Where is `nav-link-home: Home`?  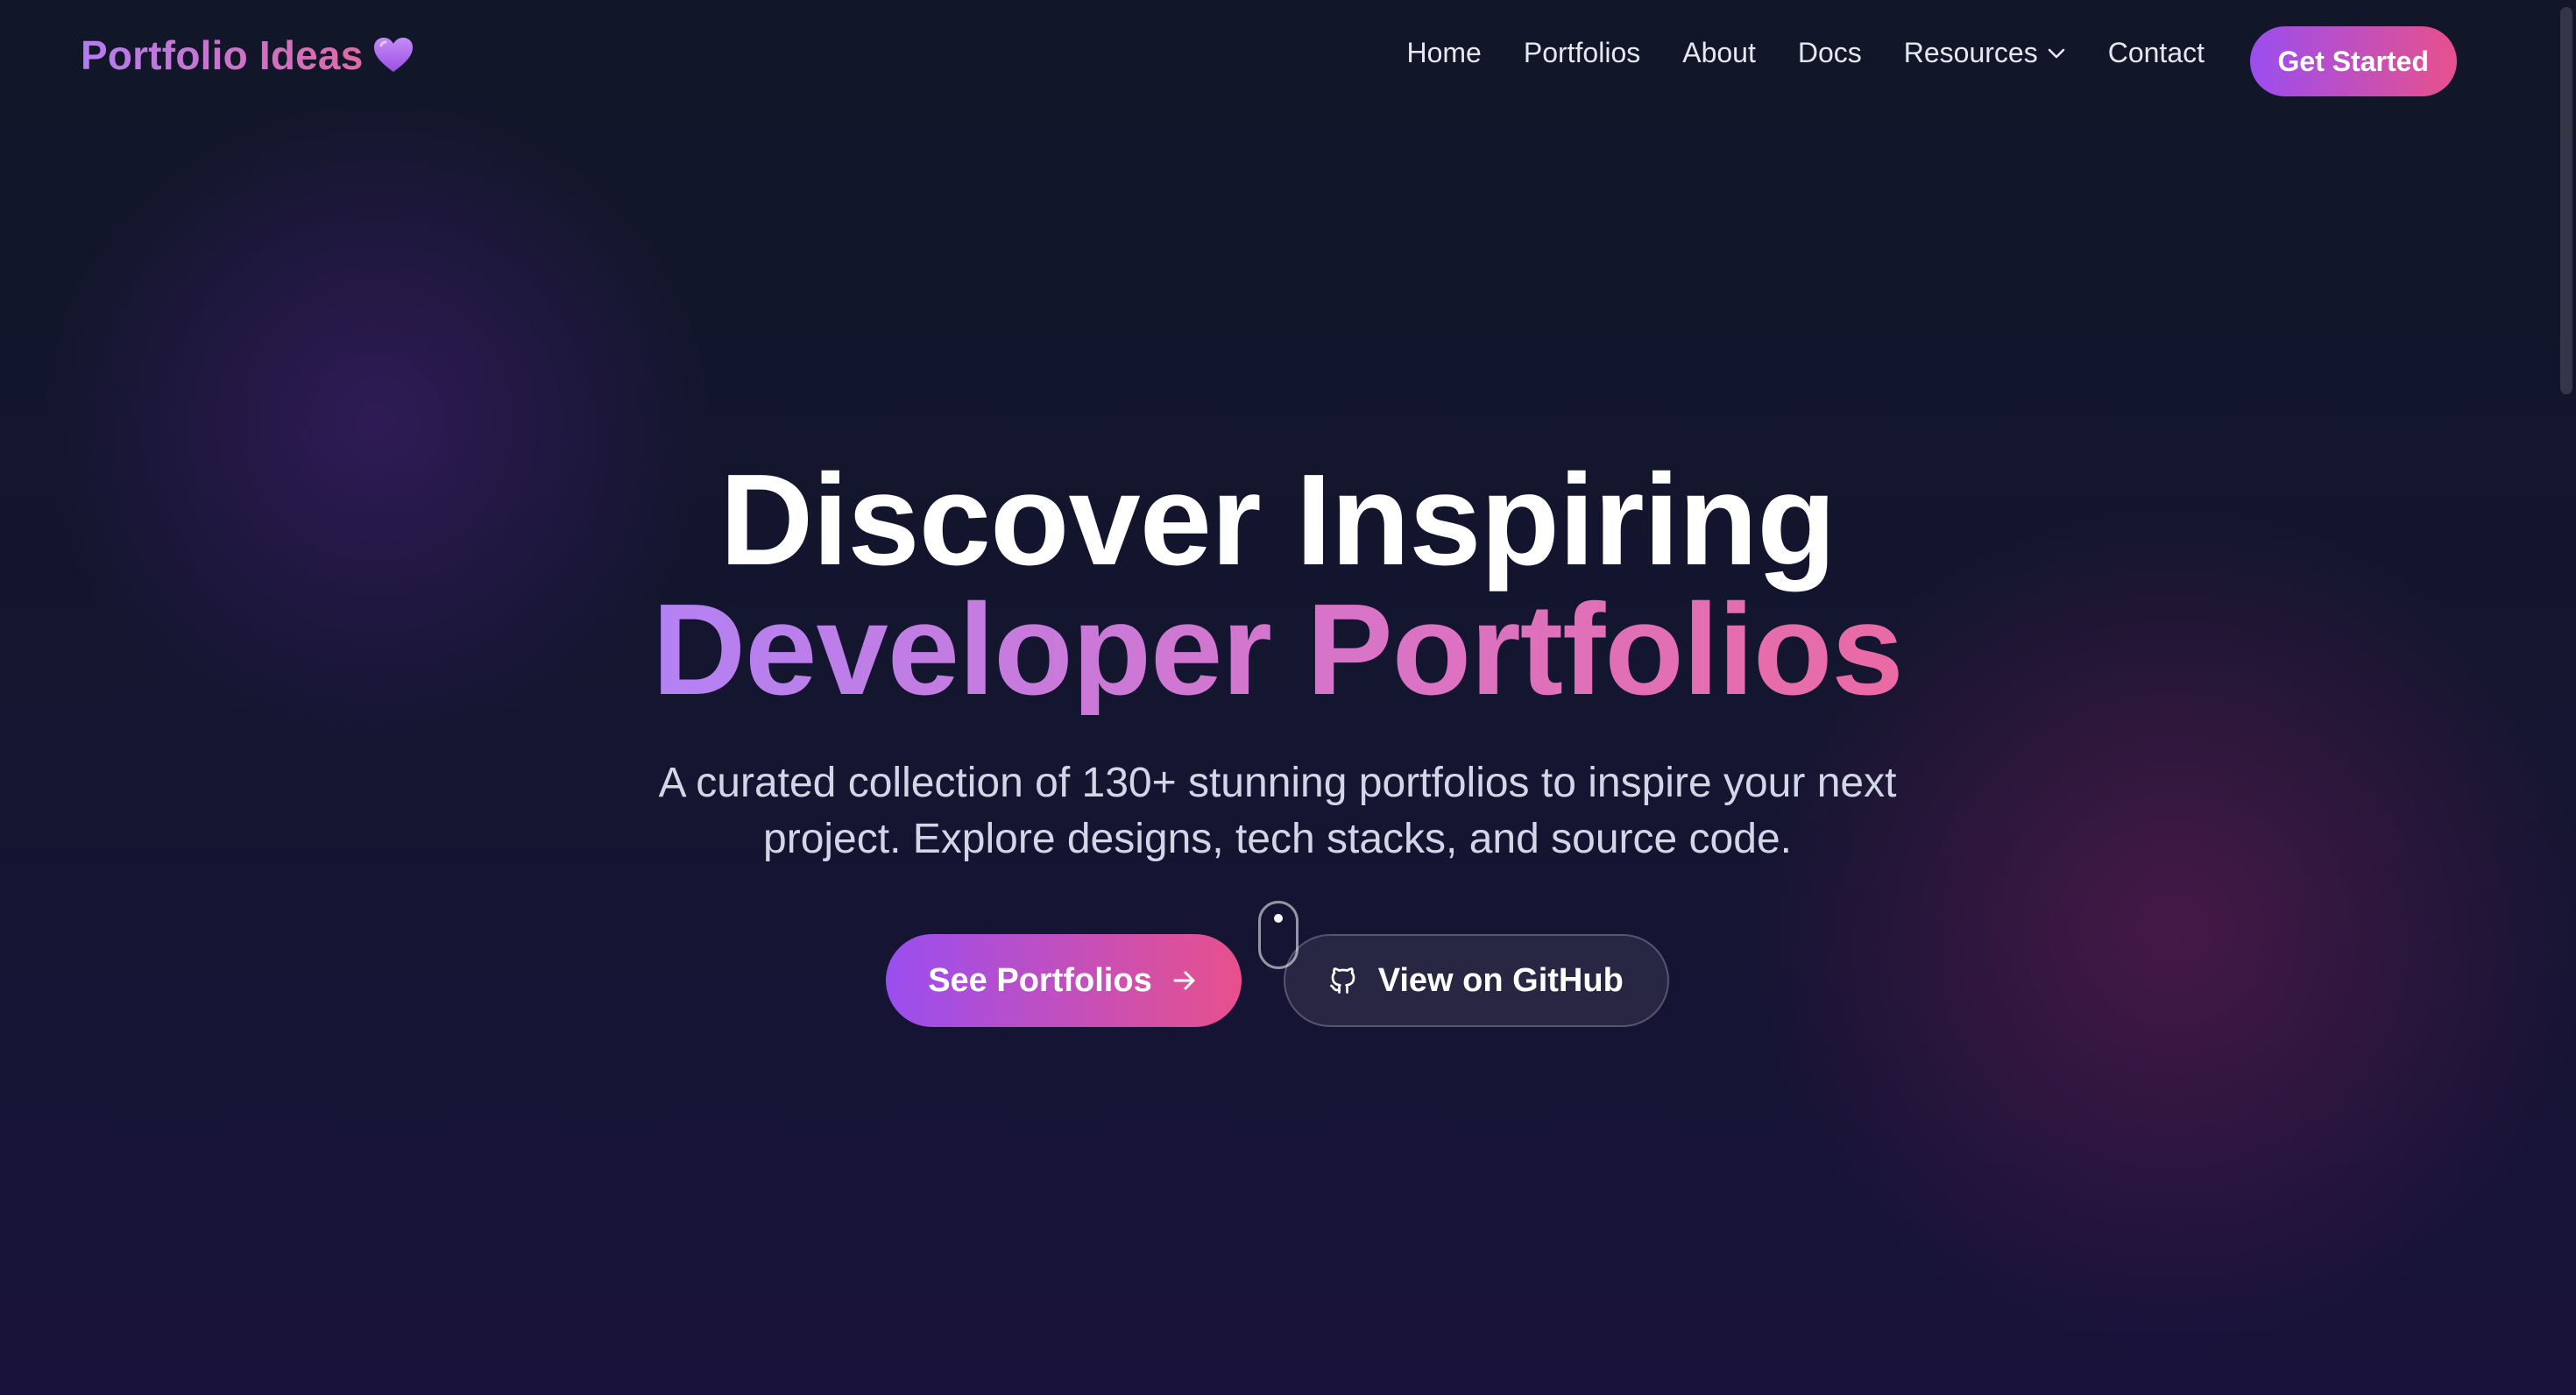 nav-link-home: Home is located at coordinates (1443, 53).